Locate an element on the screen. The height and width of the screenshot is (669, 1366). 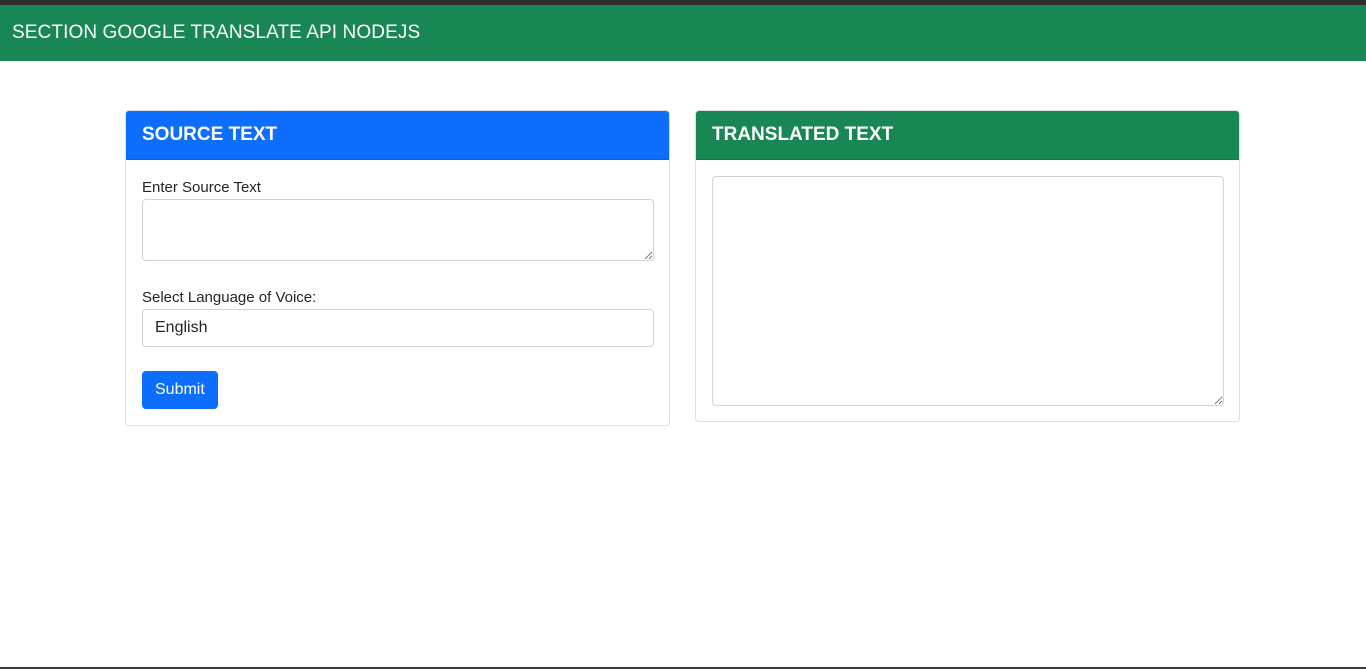
navbar-title: SECTION GOOGLE TRANSLATE API NODEJS is located at coordinates (216, 33).